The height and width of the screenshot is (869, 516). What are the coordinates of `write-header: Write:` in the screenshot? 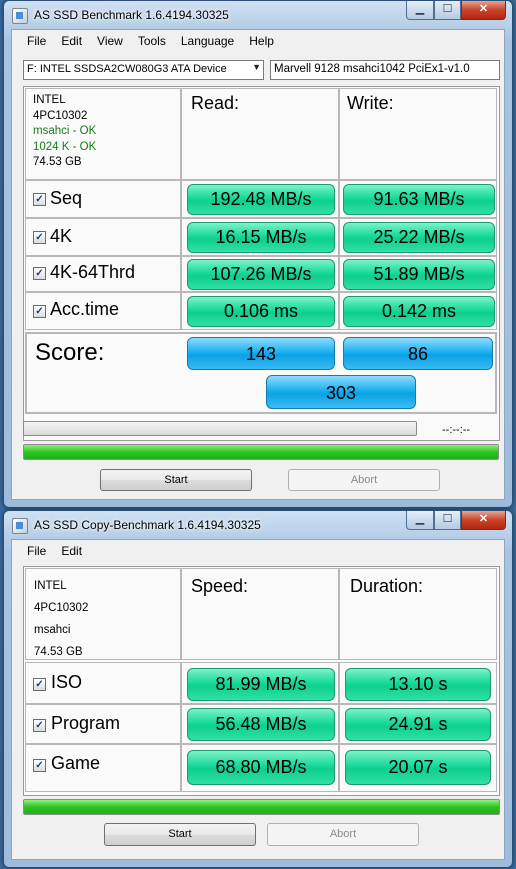 It's located at (370, 103).